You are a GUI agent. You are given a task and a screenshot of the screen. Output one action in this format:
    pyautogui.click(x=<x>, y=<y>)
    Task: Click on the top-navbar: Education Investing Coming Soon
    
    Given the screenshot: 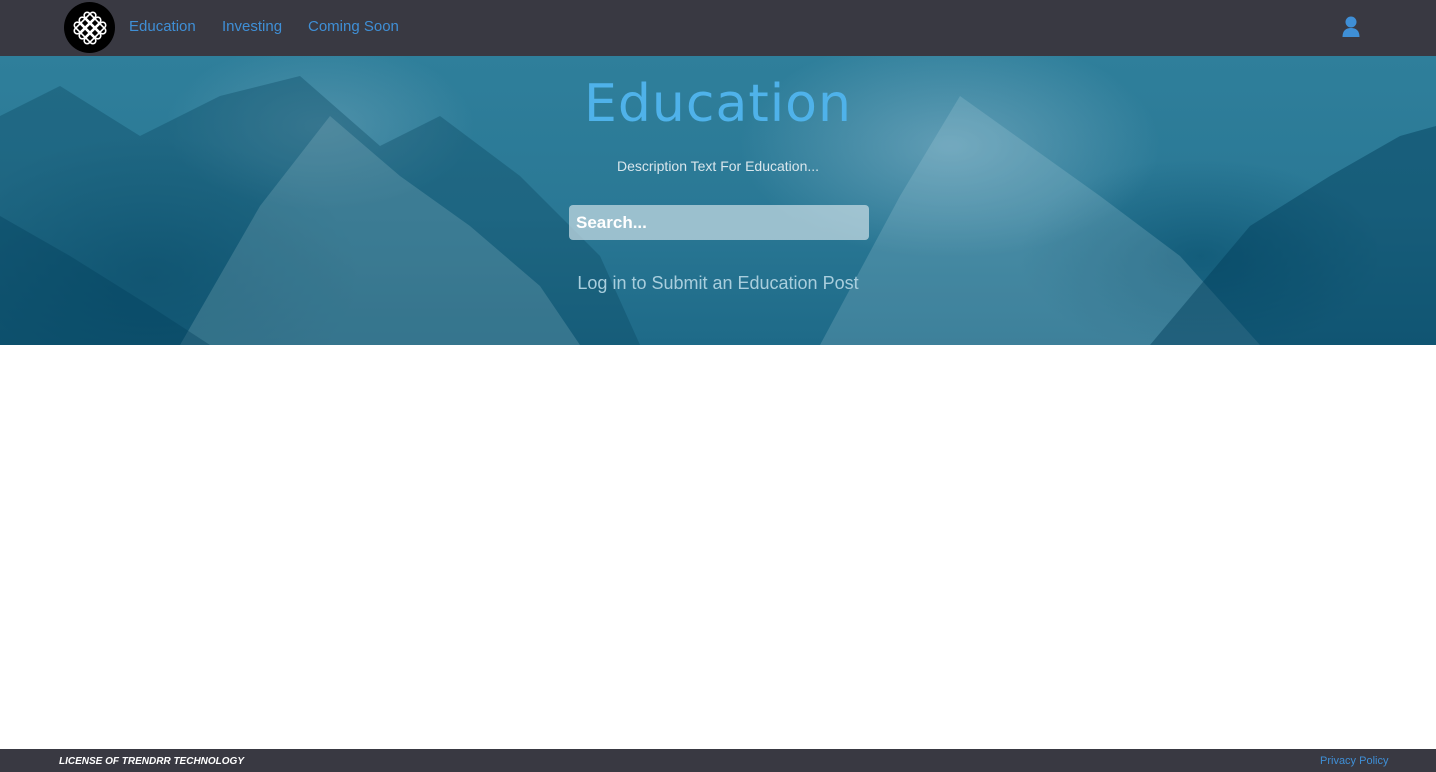 What is the action you would take?
    pyautogui.click(x=718, y=28)
    